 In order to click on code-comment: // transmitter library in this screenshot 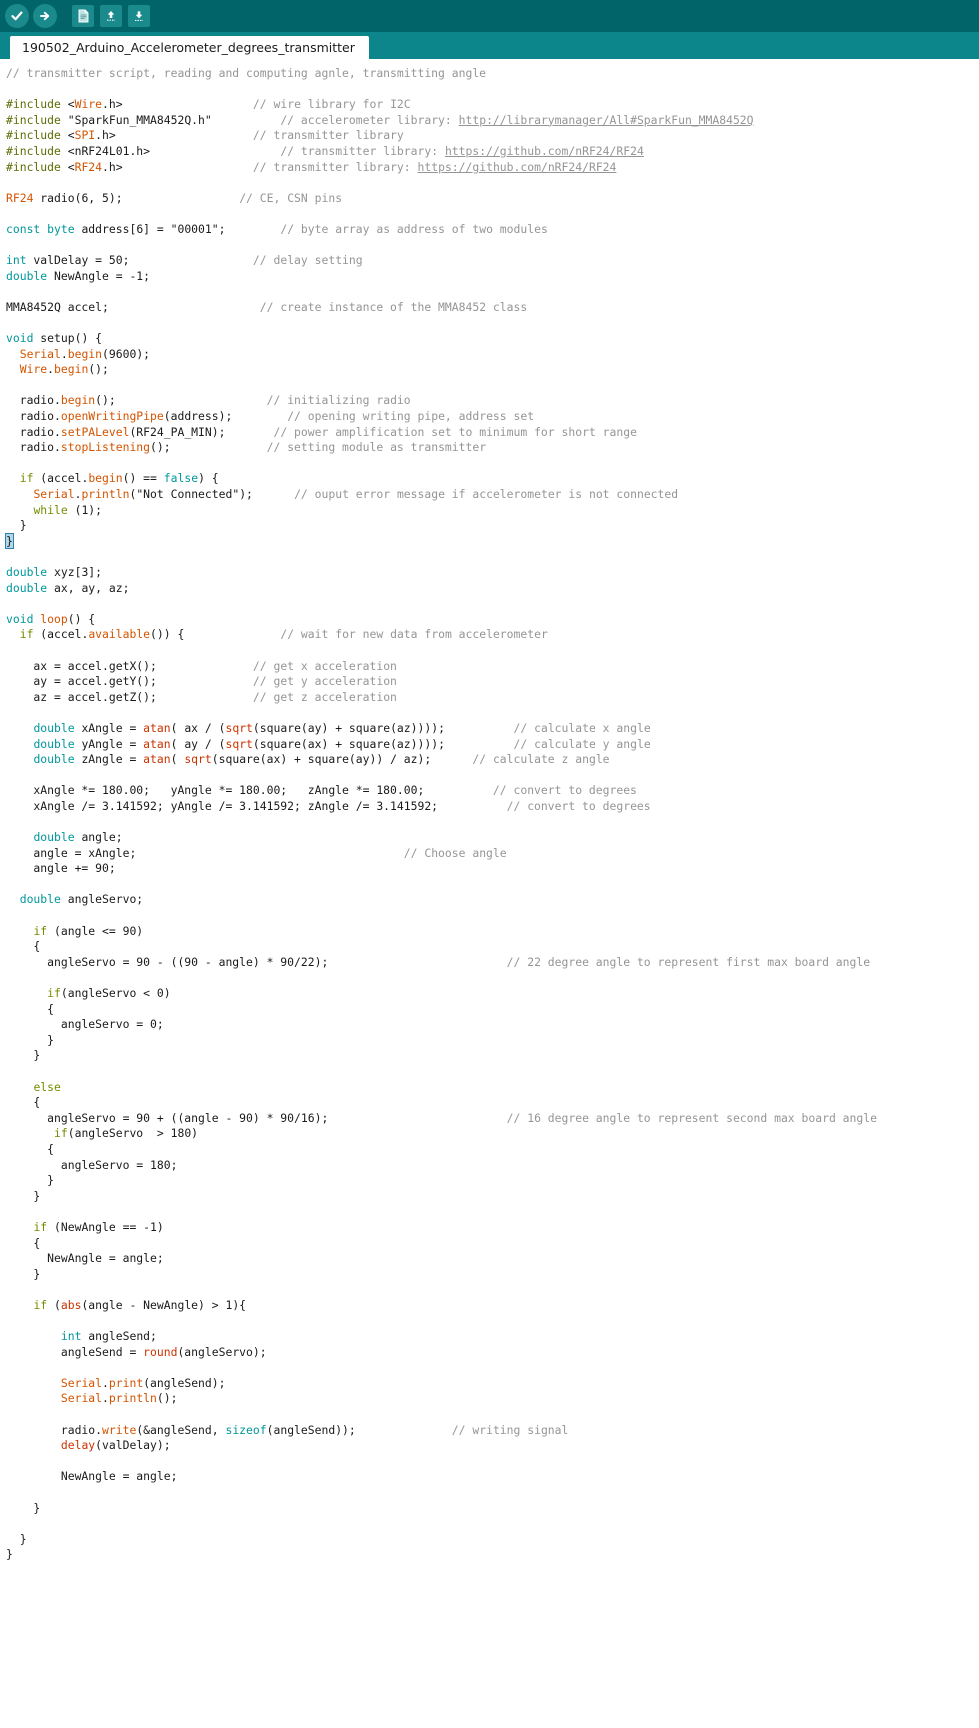, I will do `click(328, 135)`.